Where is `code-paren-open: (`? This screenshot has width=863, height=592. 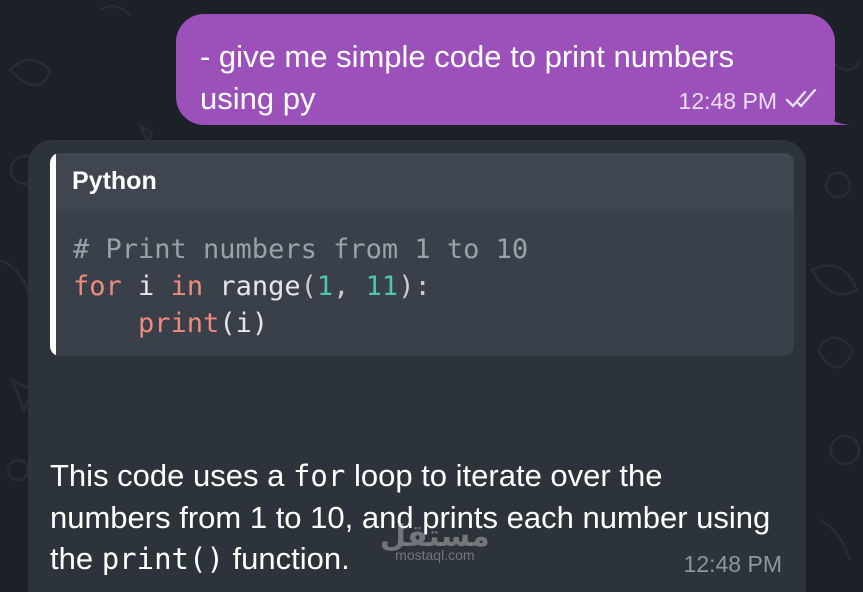 code-paren-open: ( is located at coordinates (308, 286).